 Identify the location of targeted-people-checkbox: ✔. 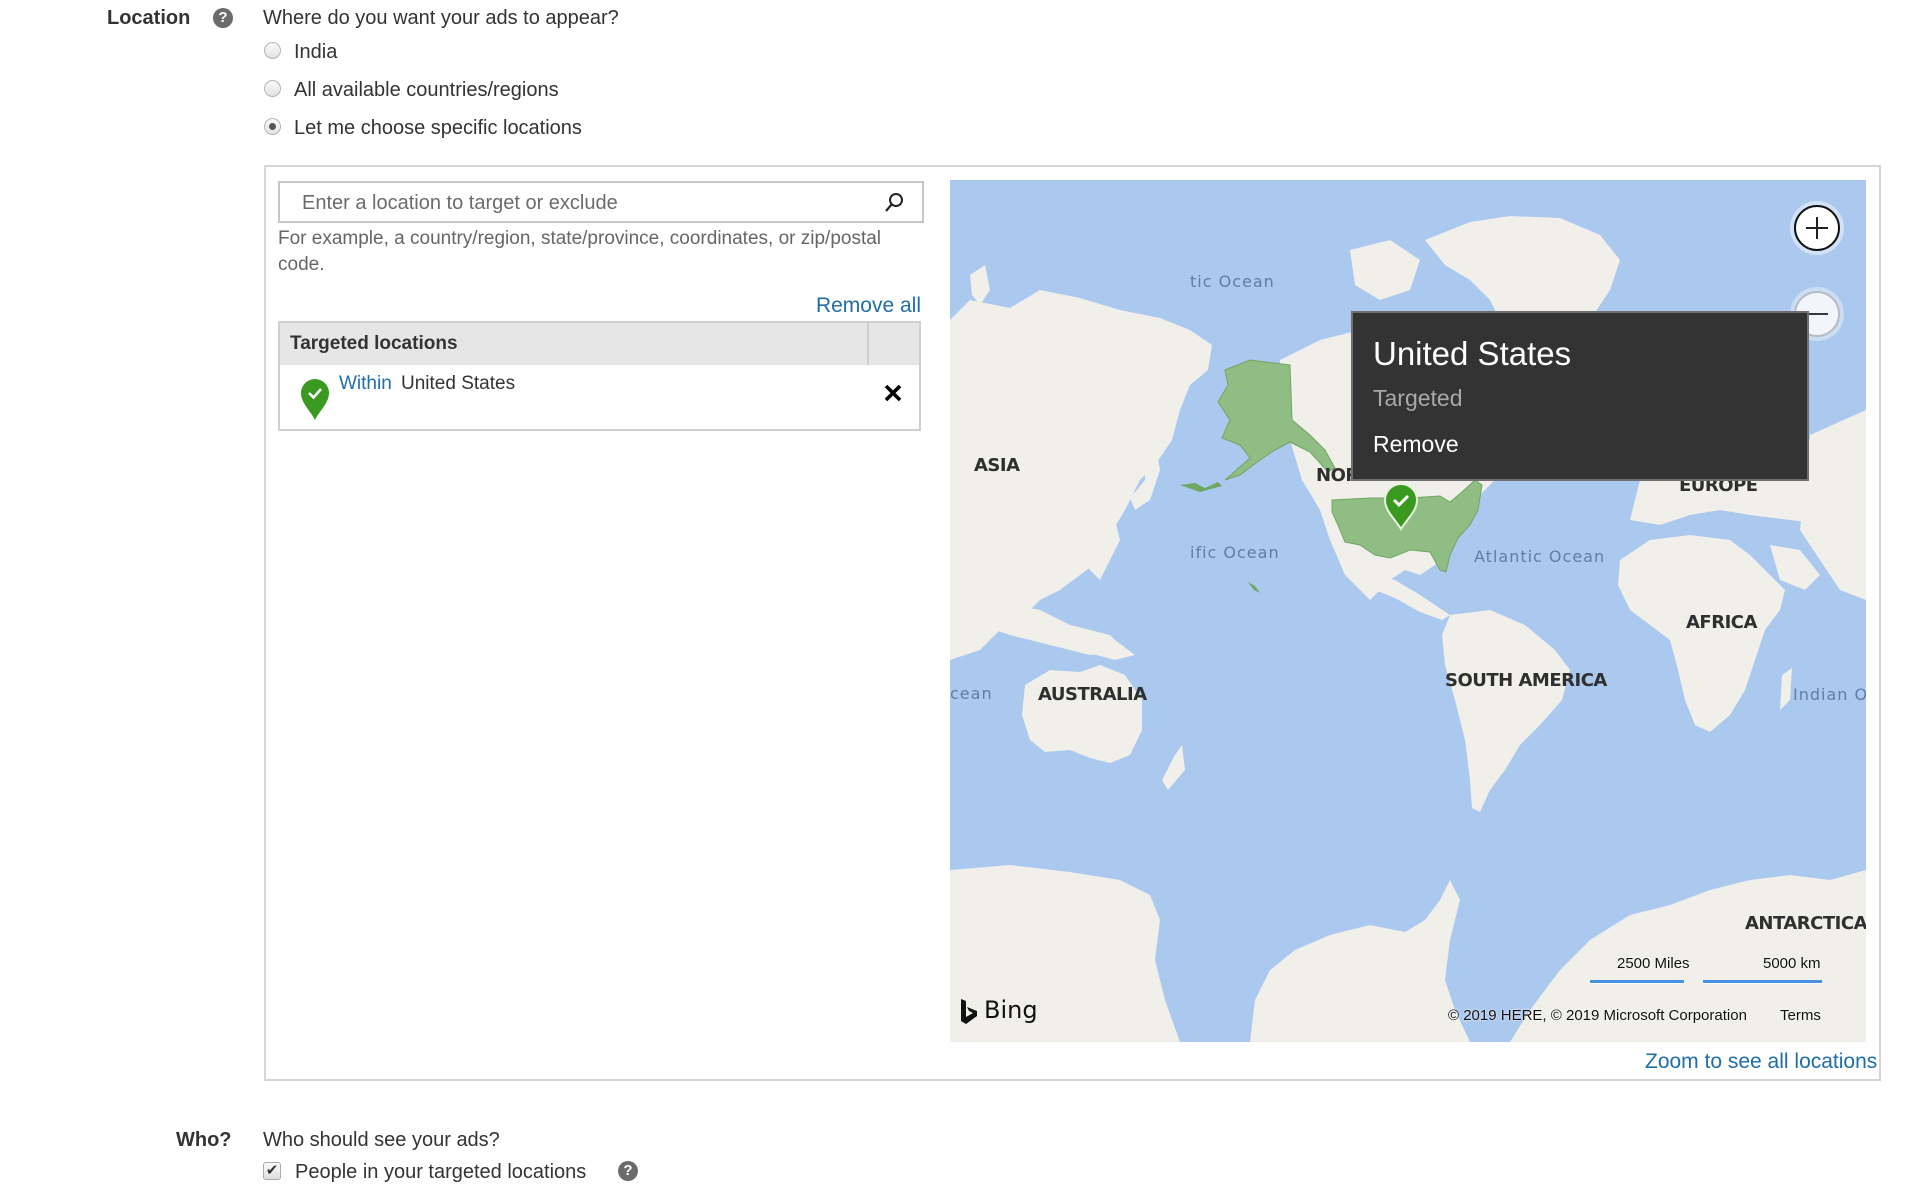
(272, 1171).